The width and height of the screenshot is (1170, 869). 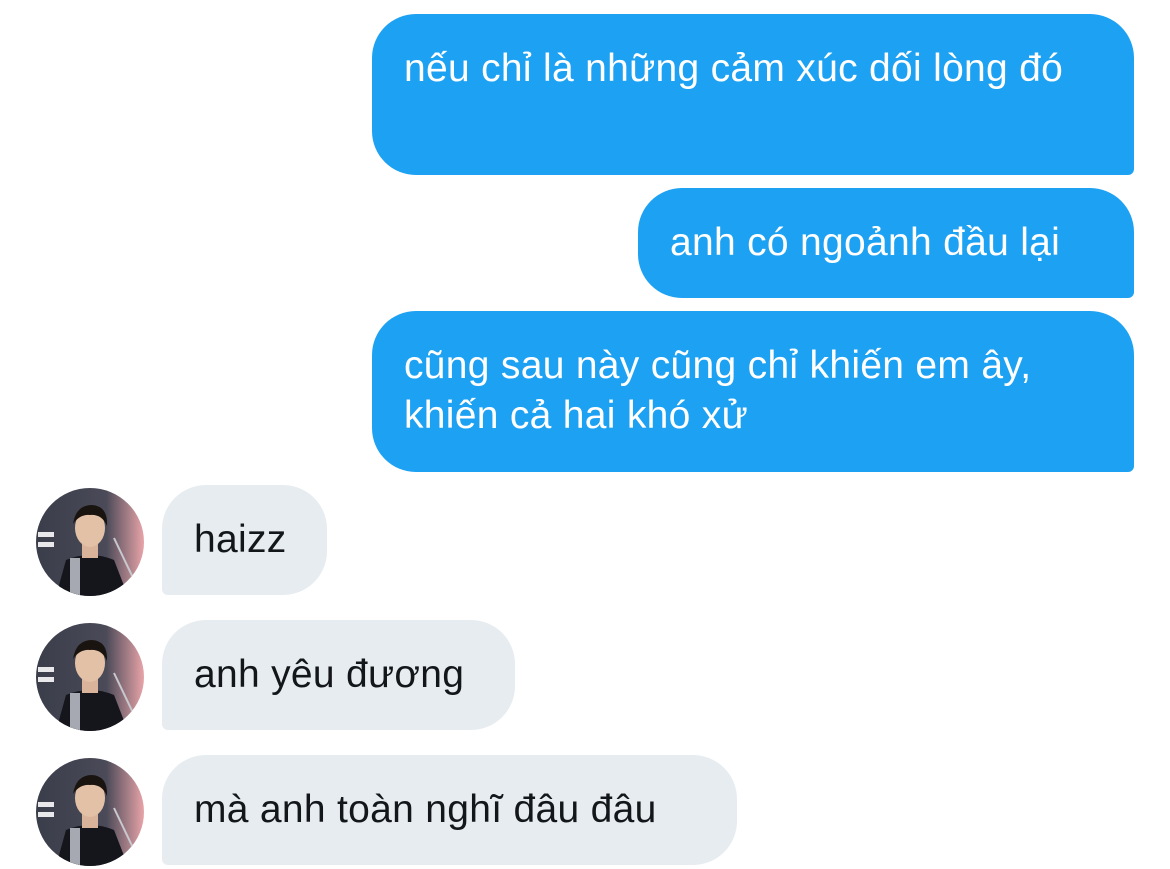 I want to click on message-bubble-received: anh yêu đương, so click(x=338, y=675).